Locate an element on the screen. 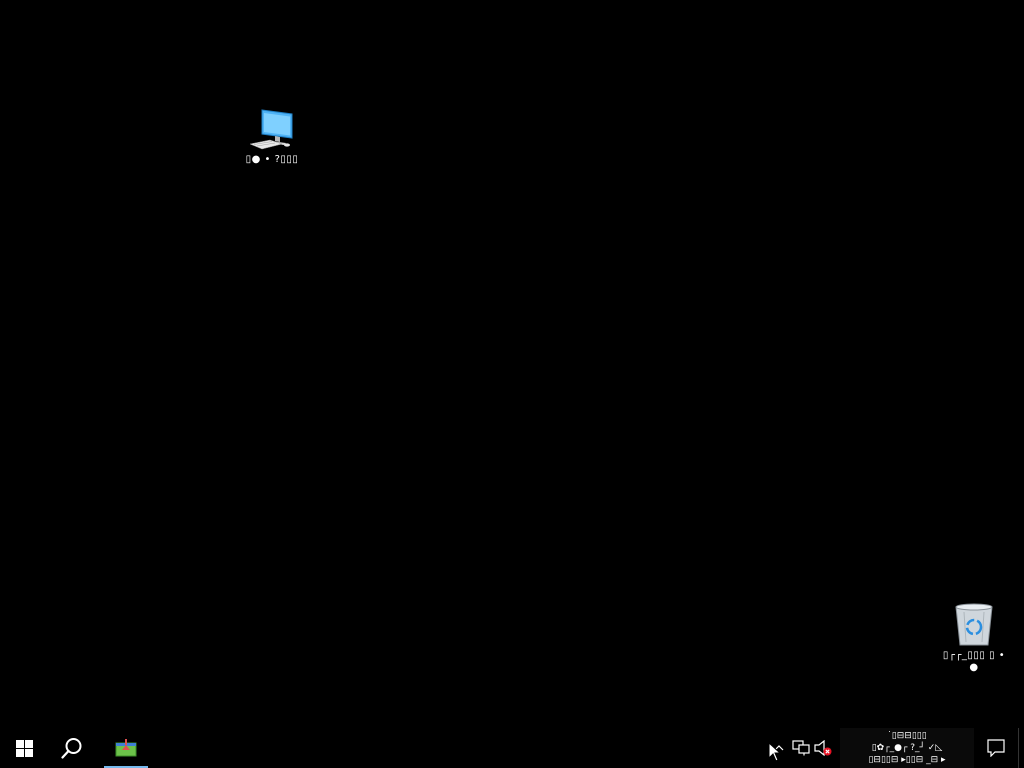 The height and width of the screenshot is (768, 1024). action-center-icon is located at coordinates (996, 748).